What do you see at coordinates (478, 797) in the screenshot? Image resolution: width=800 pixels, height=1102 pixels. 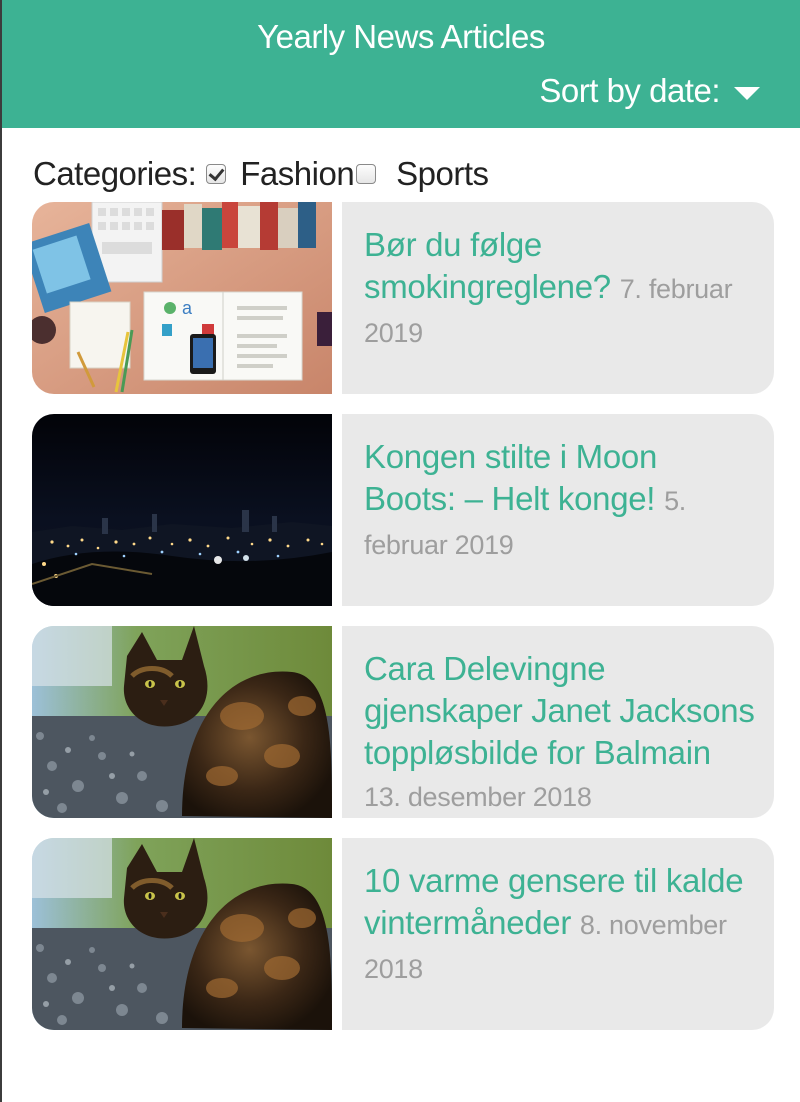 I see `article-date: 13. desember 2018` at bounding box center [478, 797].